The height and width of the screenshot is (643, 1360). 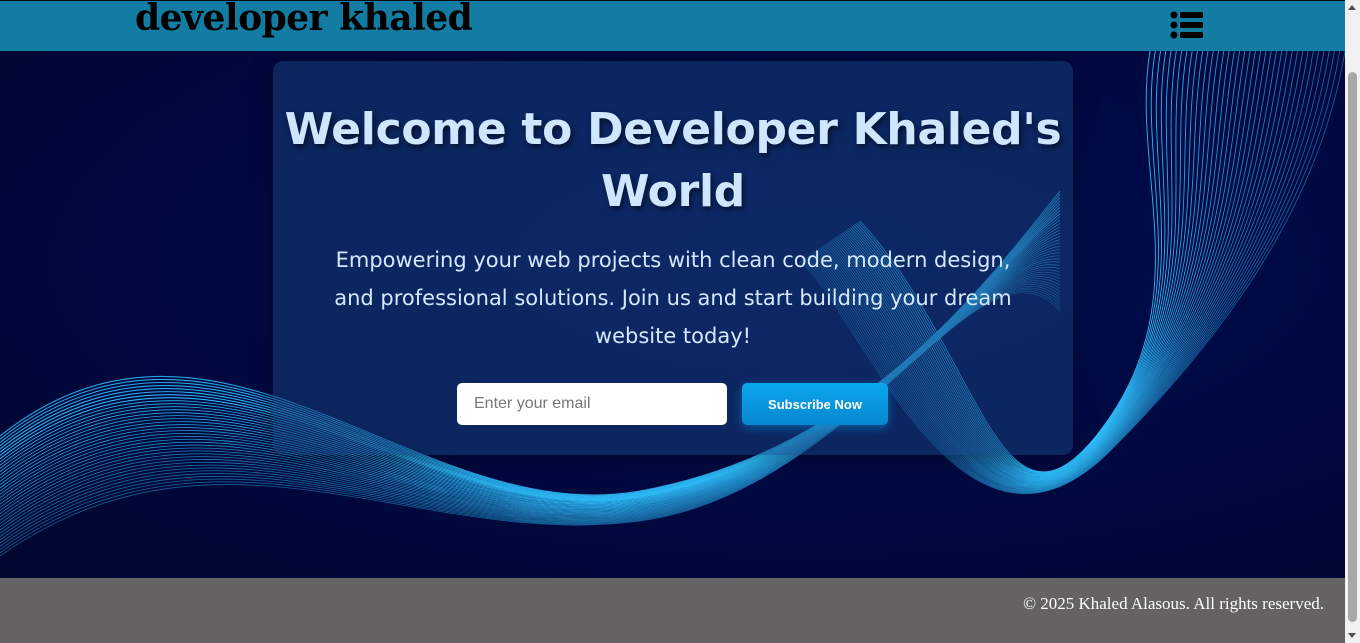 I want to click on vertical-scrollbar, so click(x=1352, y=321).